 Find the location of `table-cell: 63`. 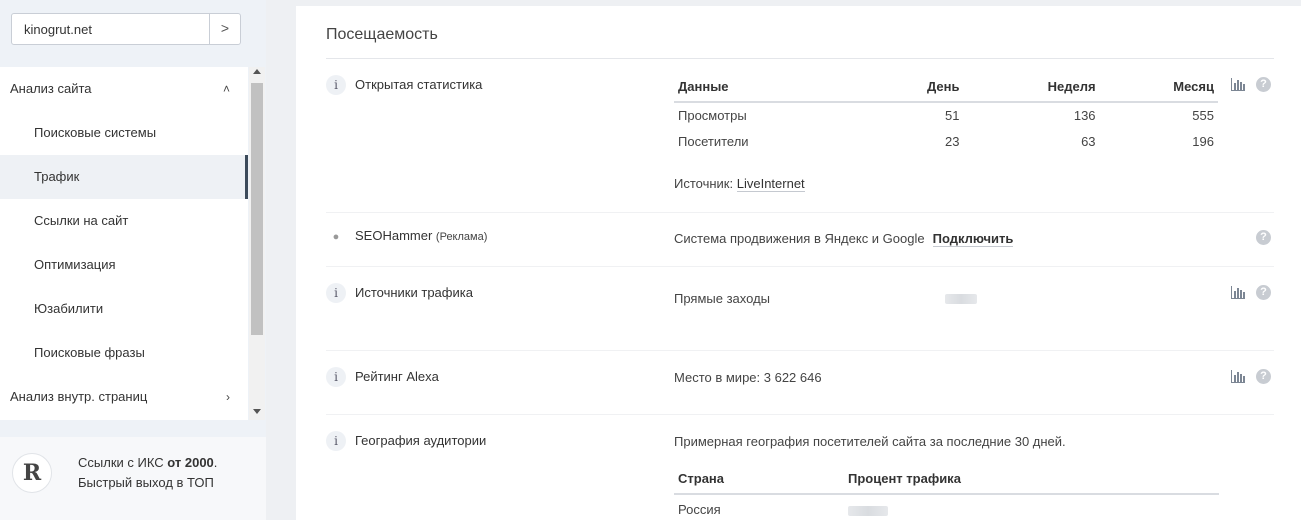

table-cell: 63 is located at coordinates (1088, 141).